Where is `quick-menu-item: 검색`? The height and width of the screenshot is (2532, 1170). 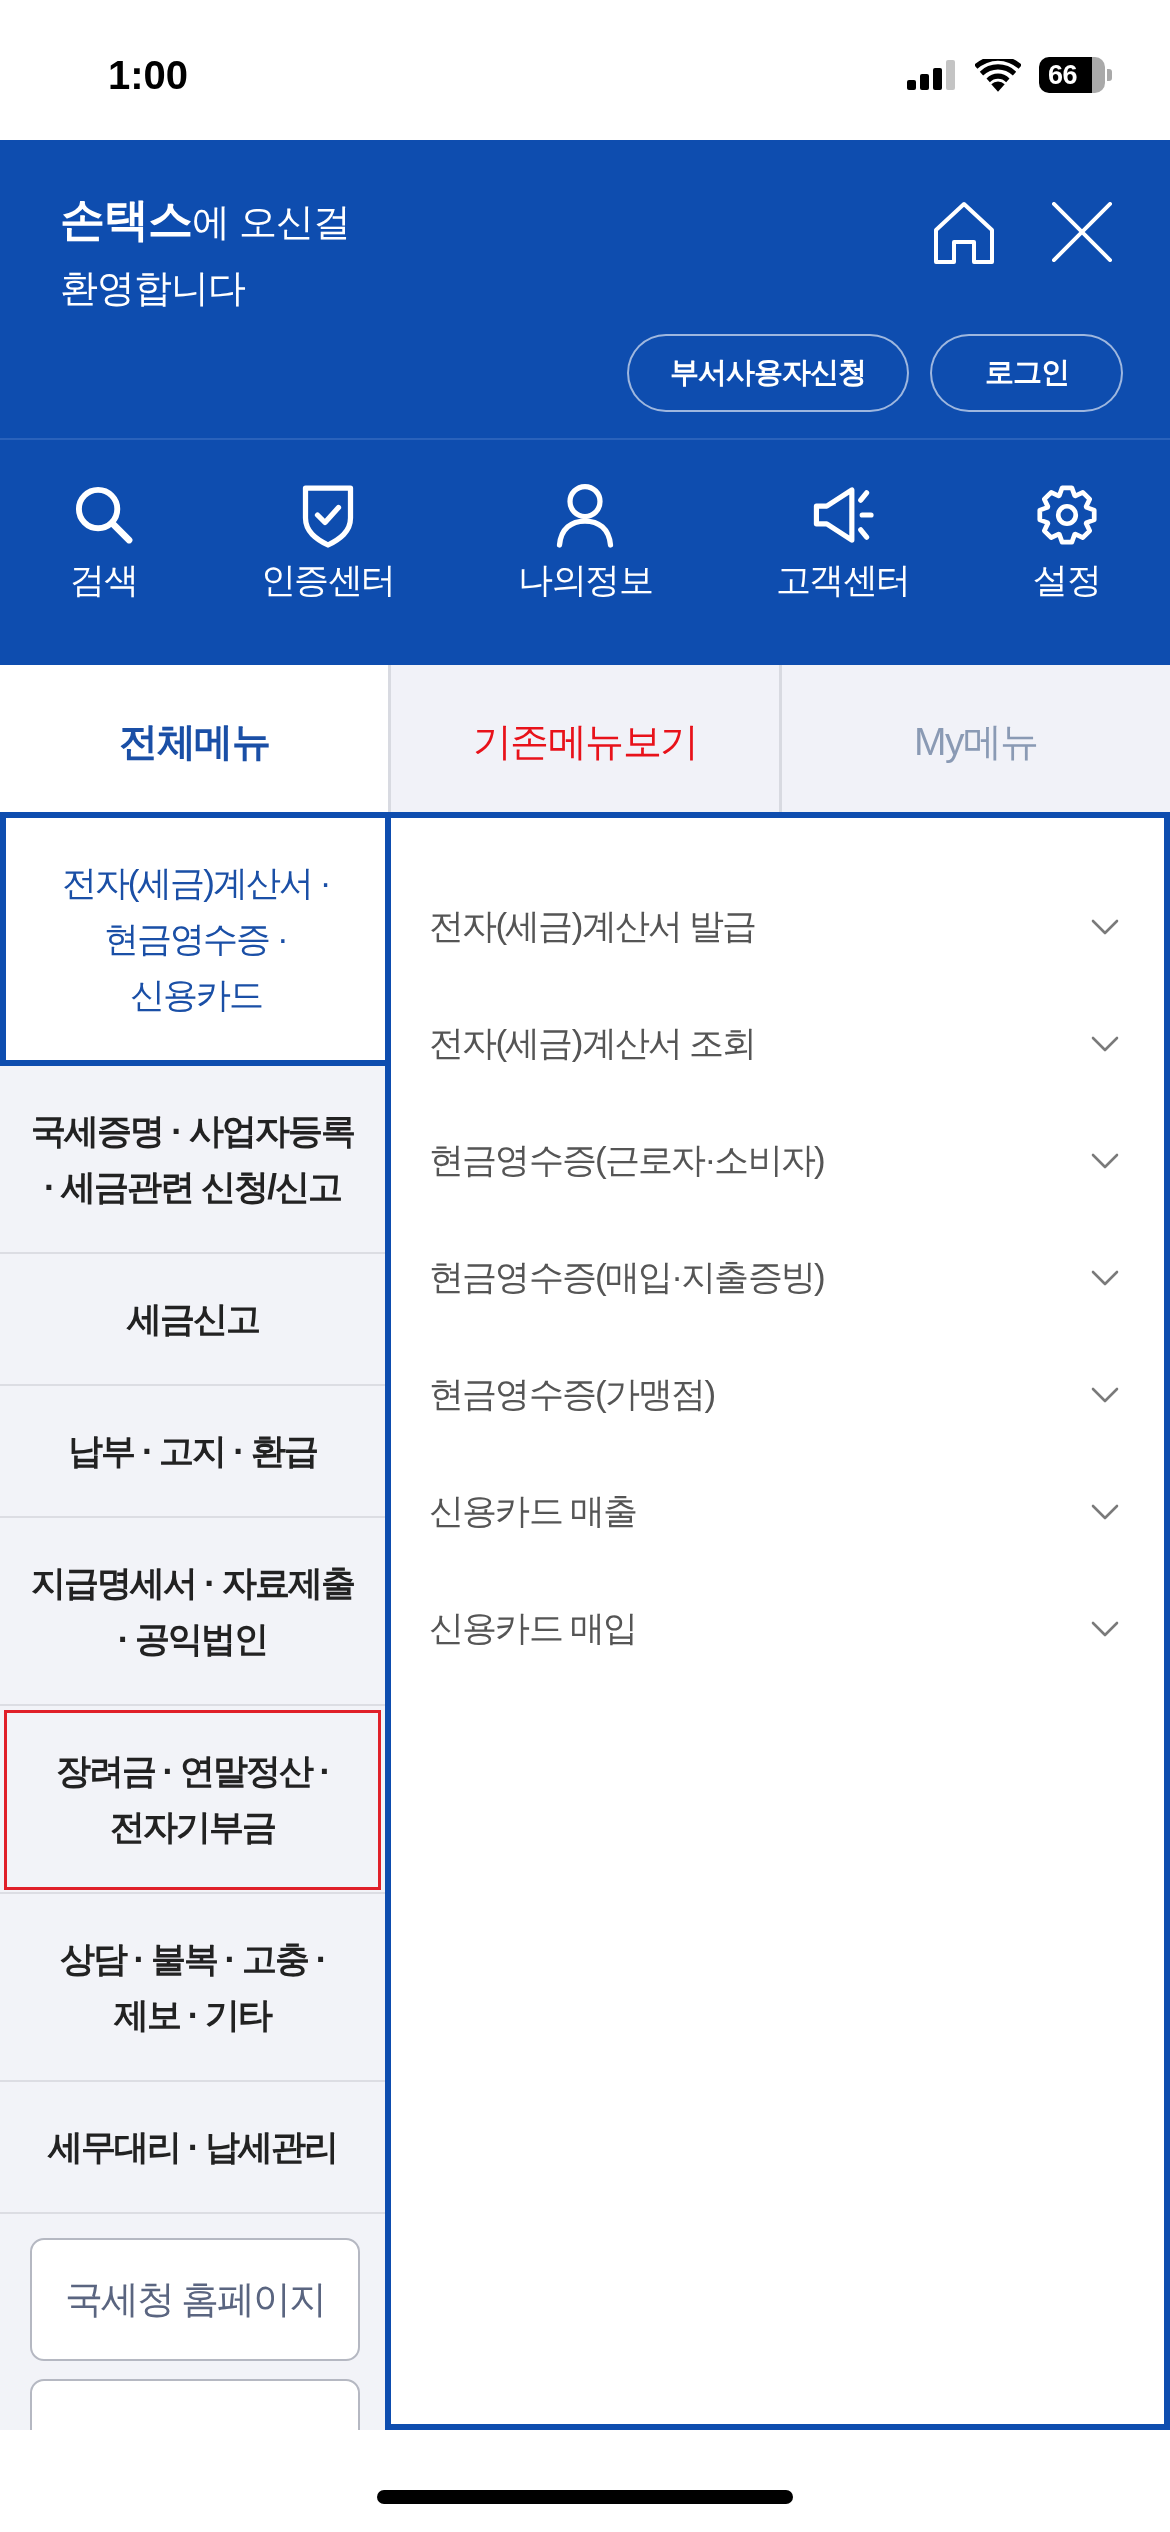
quick-menu-item: 검색 is located at coordinates (103, 573).